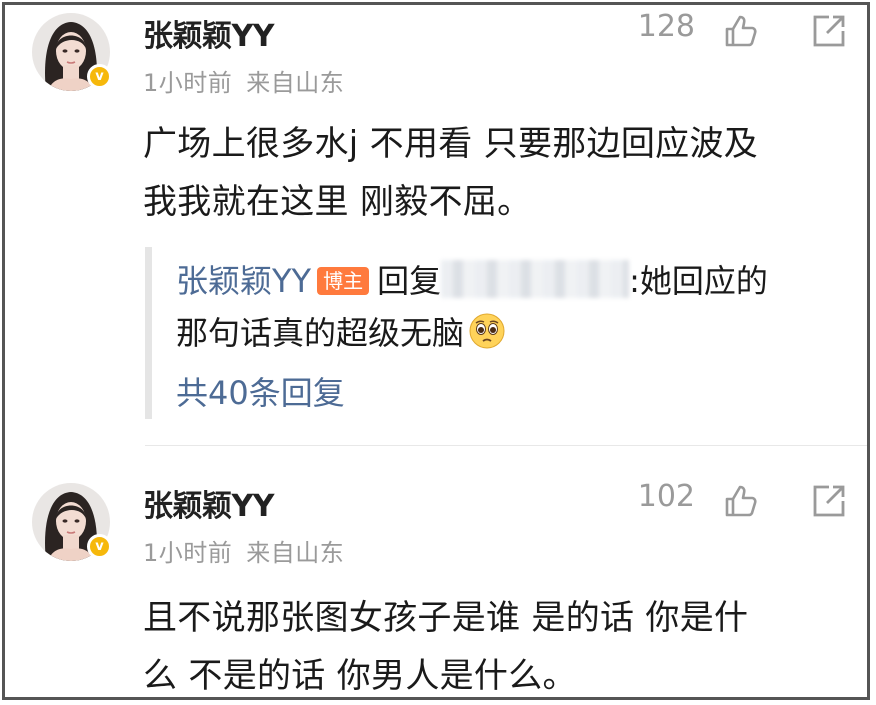 The height and width of the screenshot is (705, 876). I want to click on comment-text-line: 且不说那张图女孩子是谁 是的话 你是什, so click(446, 618).